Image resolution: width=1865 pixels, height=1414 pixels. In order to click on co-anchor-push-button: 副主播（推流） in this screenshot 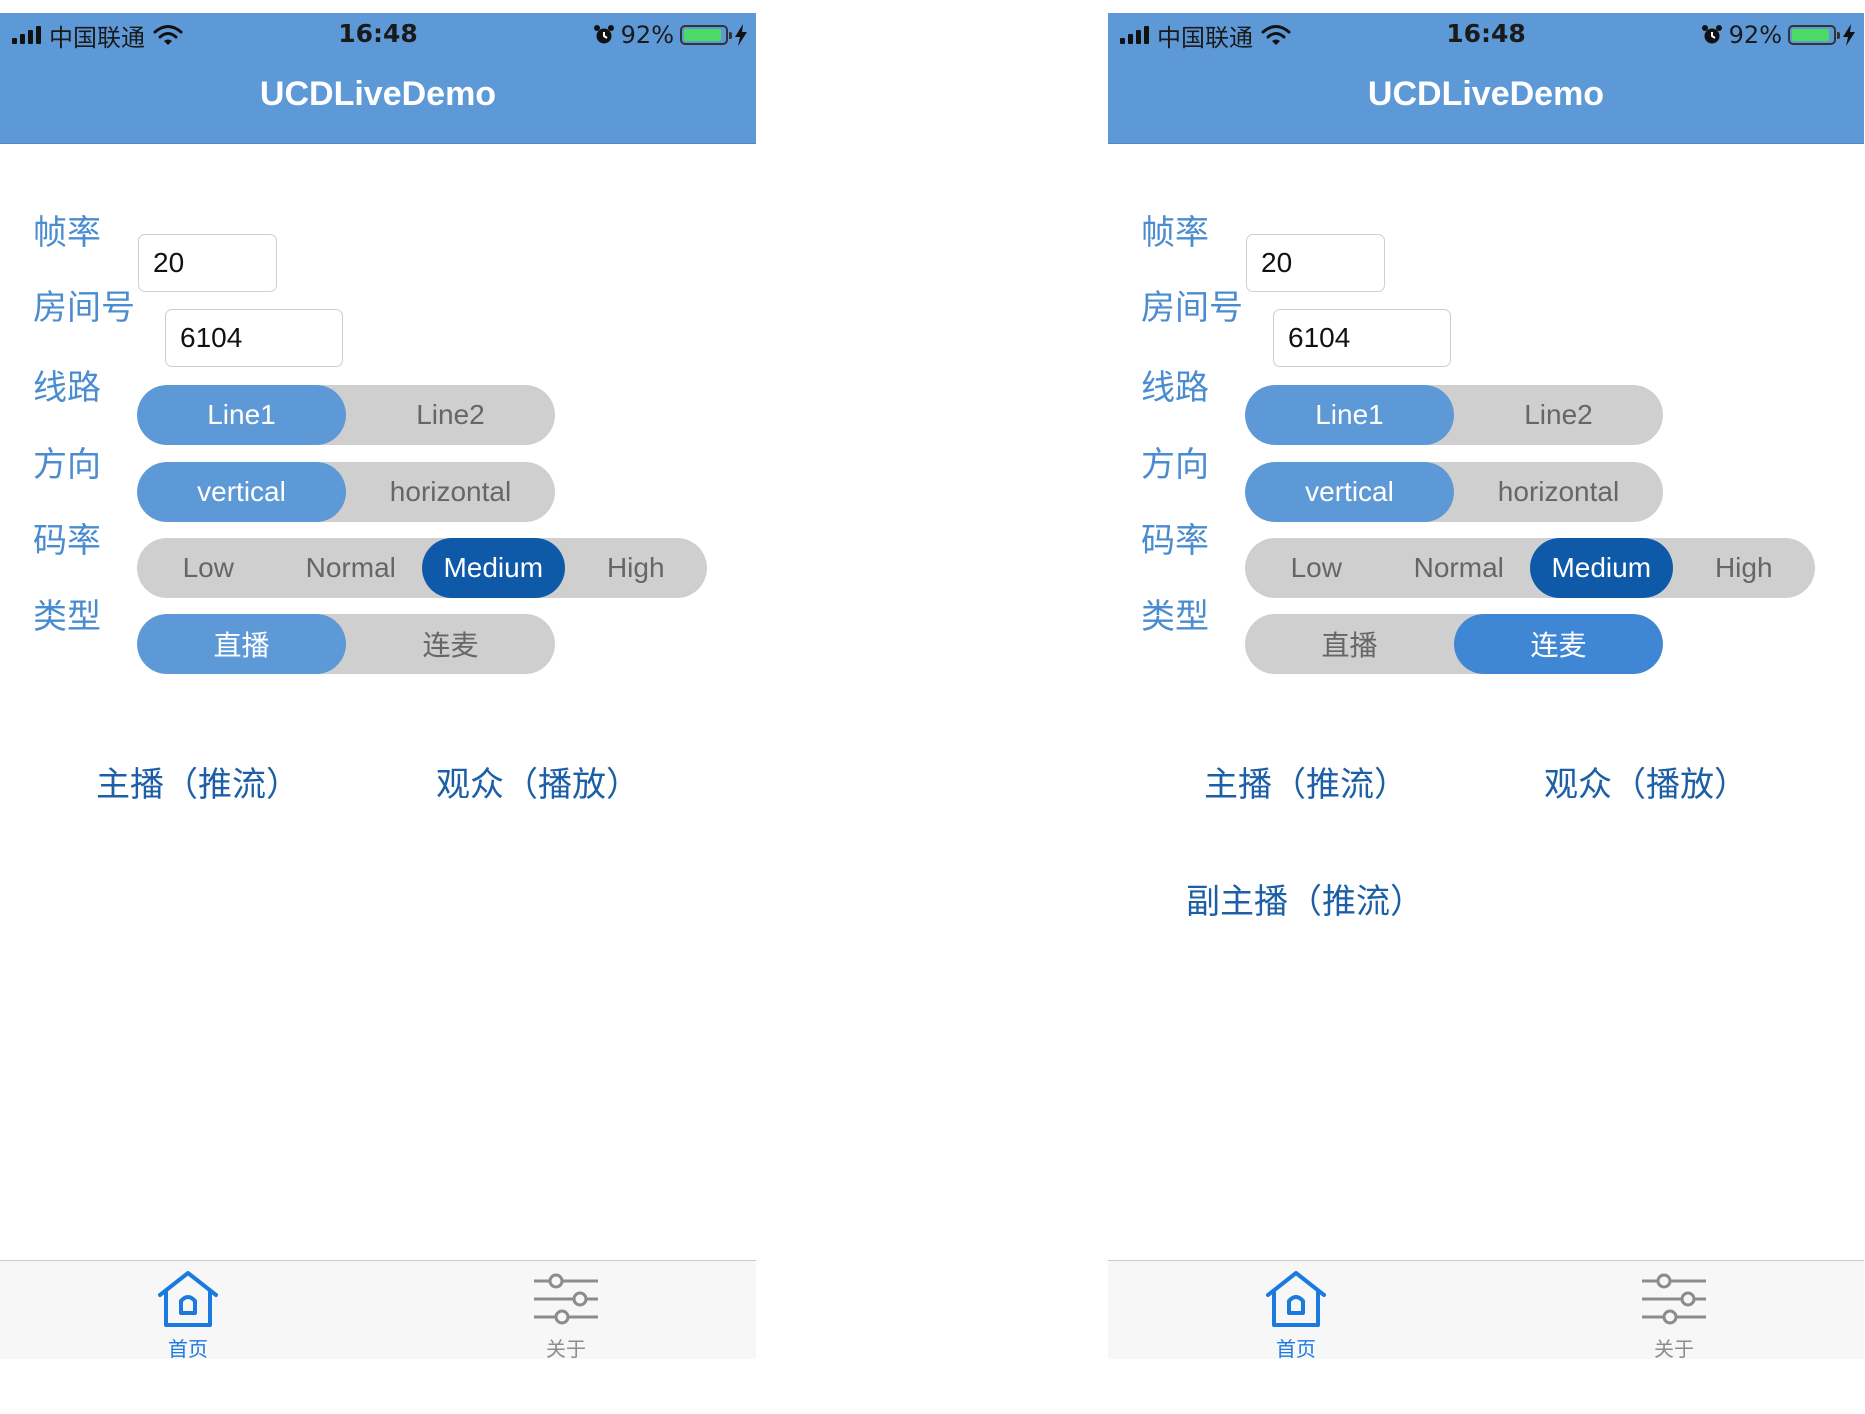, I will do `click(1305, 902)`.